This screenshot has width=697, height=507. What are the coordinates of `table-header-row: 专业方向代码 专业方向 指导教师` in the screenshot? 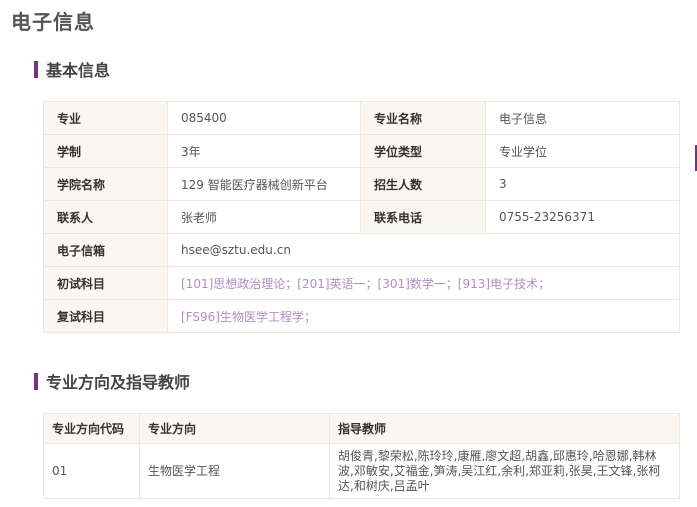 It's located at (361, 428).